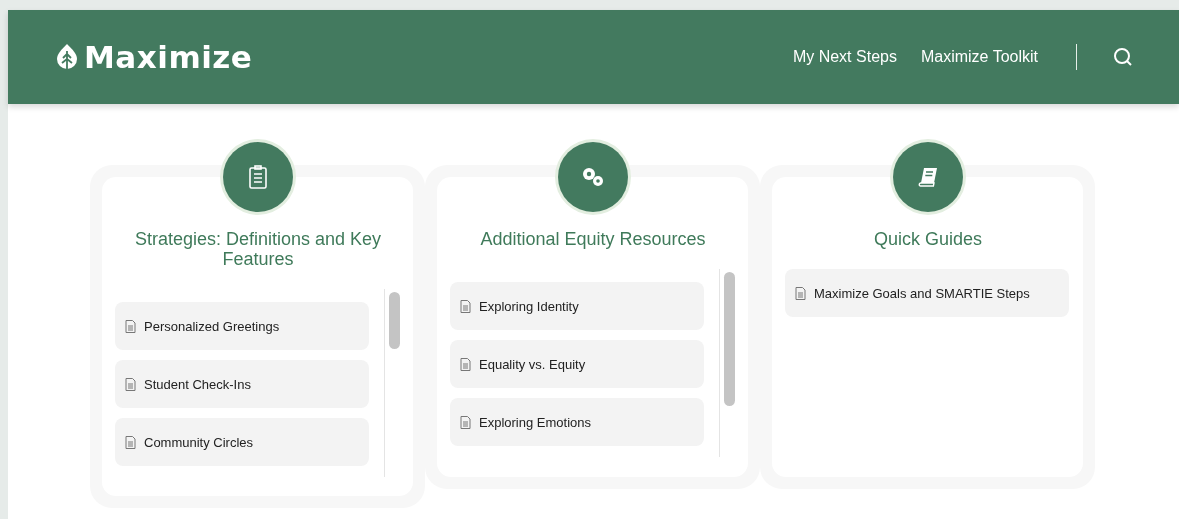 The image size is (1179, 519). What do you see at coordinates (242, 442) in the screenshot?
I see `resource-link: Community Circles` at bounding box center [242, 442].